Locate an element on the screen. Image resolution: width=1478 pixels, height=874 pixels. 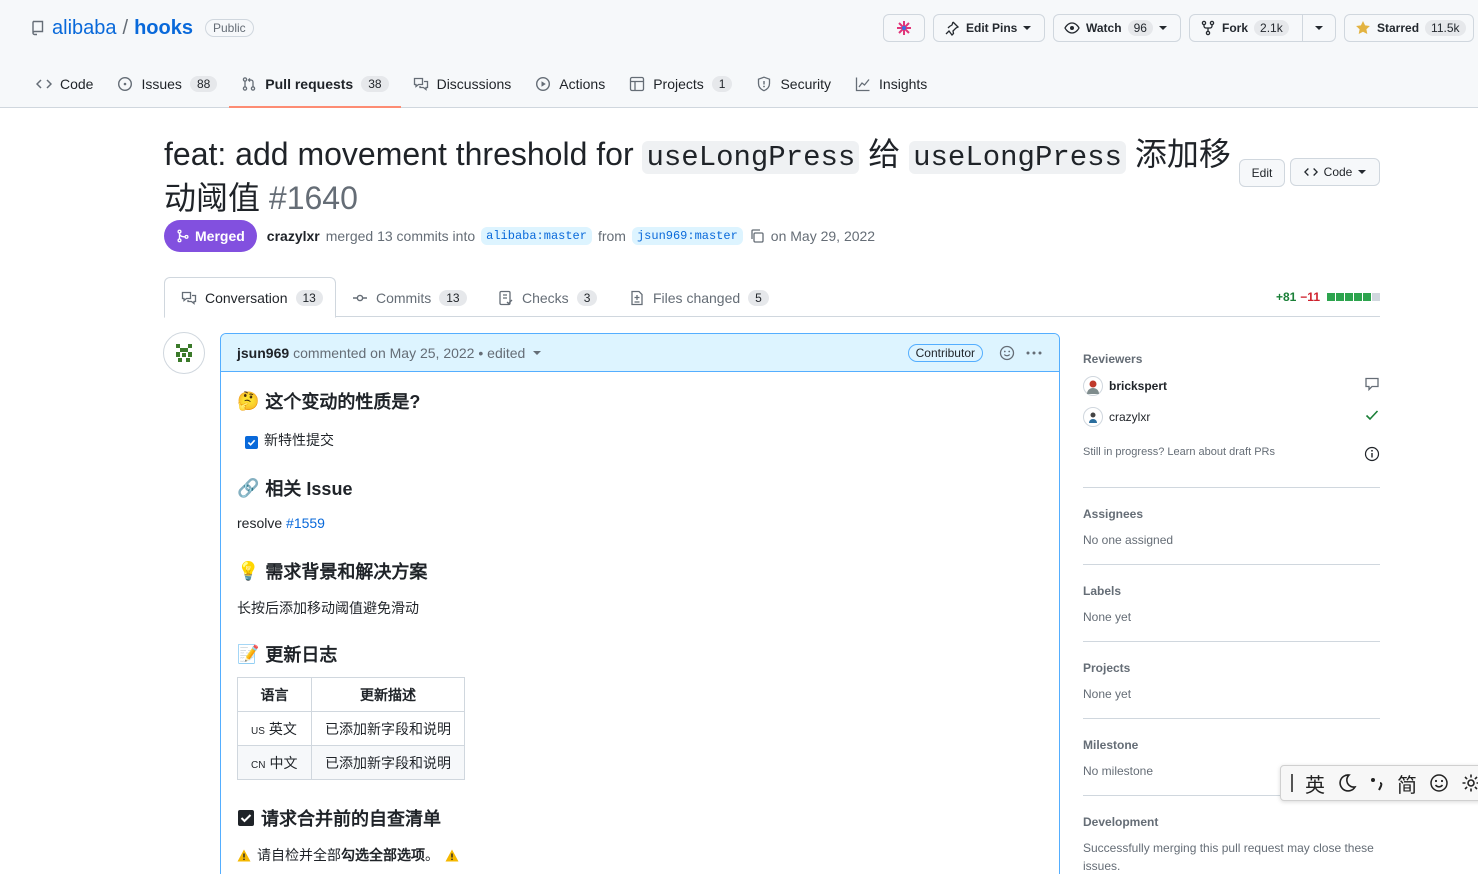
section-checklist-heading: 请求合并前的自查清单 is located at coordinates (339, 818).